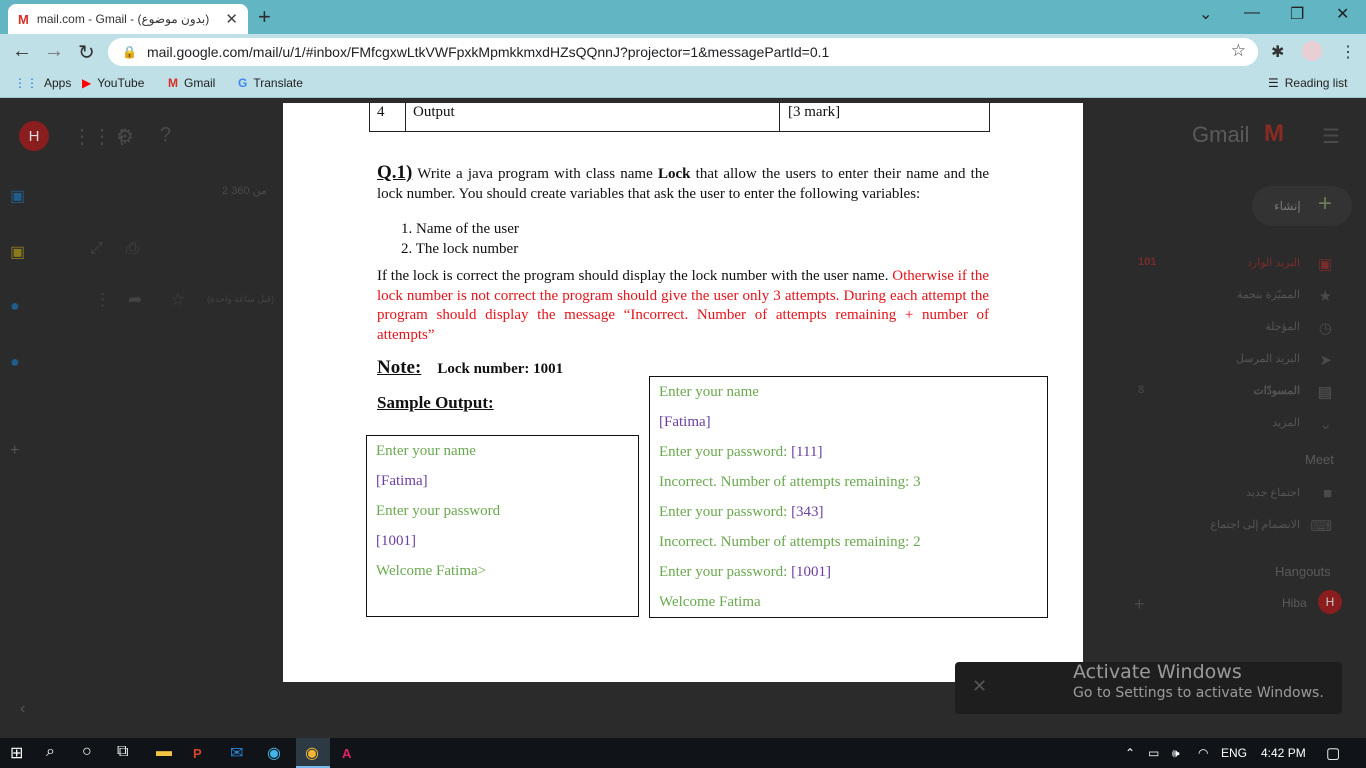 The width and height of the screenshot is (1366, 768). Describe the element at coordinates (395, 172) in the screenshot. I see `question-label: Q.1)` at that location.